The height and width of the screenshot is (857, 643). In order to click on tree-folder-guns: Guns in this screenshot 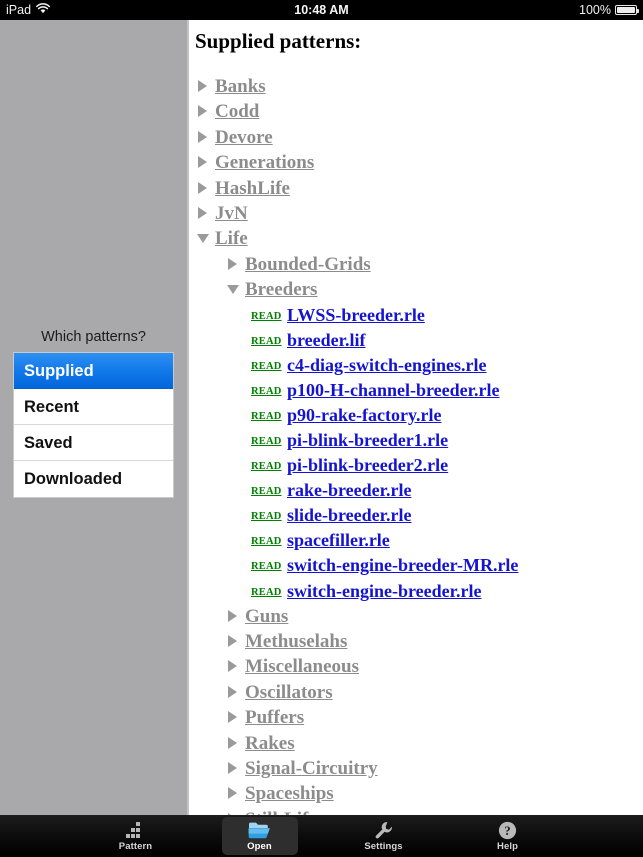, I will do `click(416, 618)`.